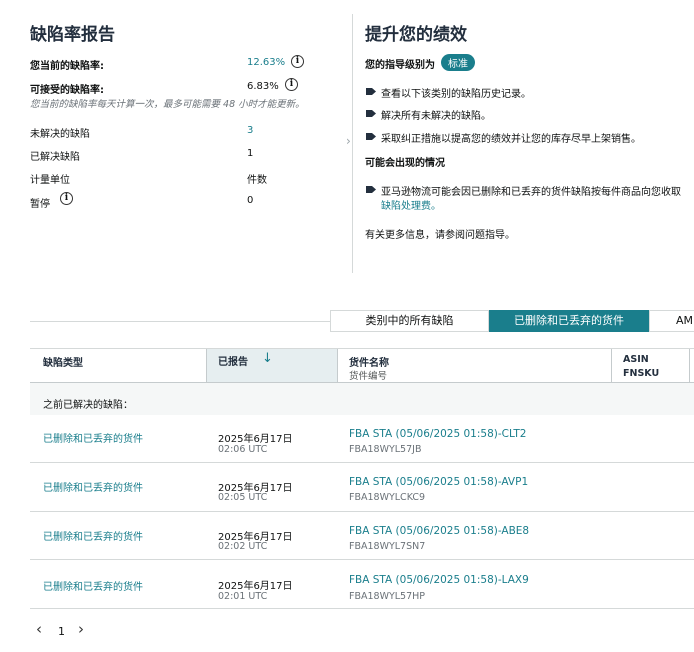 The width and height of the screenshot is (694, 652). I want to click on guidance-bullet-2: 解决所有未解决的缺陷。, so click(436, 116).